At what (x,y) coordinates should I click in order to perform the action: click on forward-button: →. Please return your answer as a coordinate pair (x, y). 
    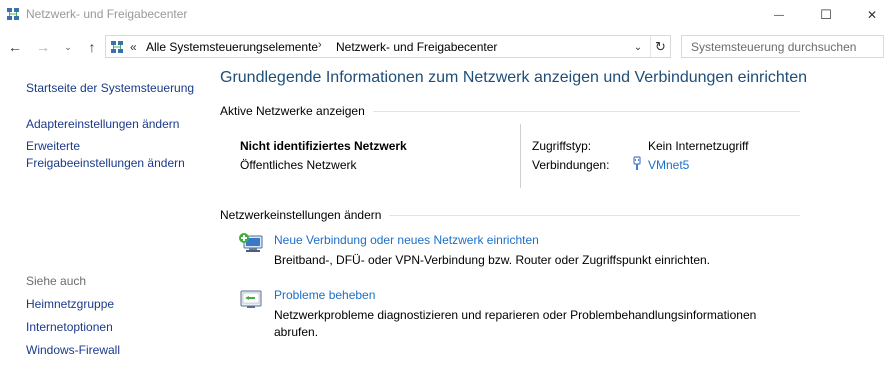
    Looking at the image, I should click on (43, 47).